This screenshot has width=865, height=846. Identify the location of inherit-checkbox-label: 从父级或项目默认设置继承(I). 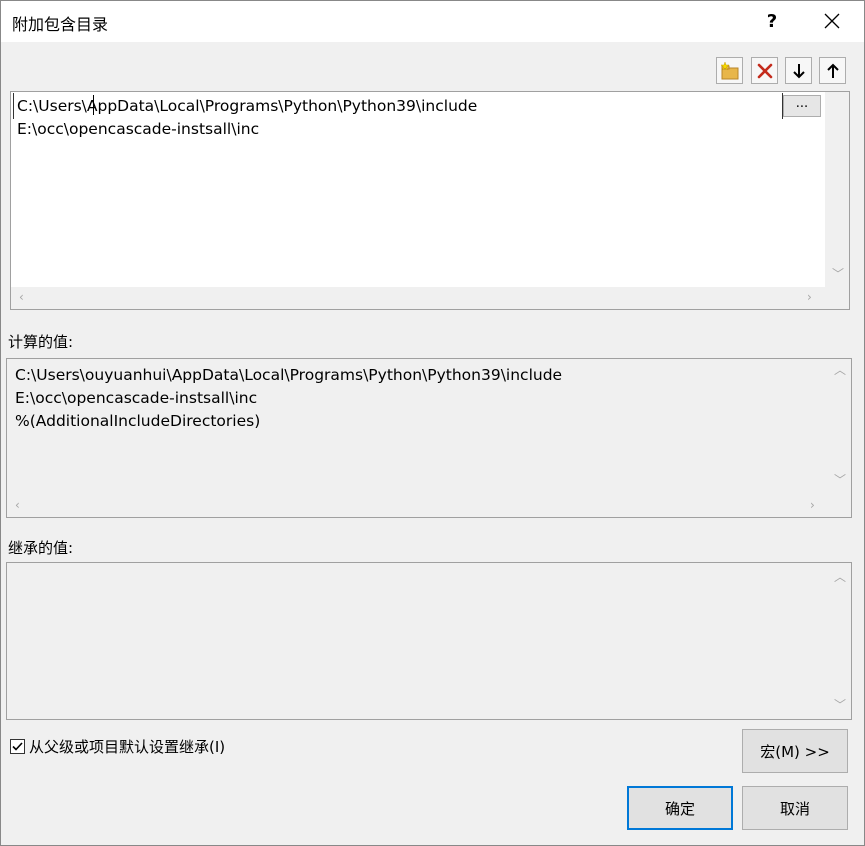
(127, 746).